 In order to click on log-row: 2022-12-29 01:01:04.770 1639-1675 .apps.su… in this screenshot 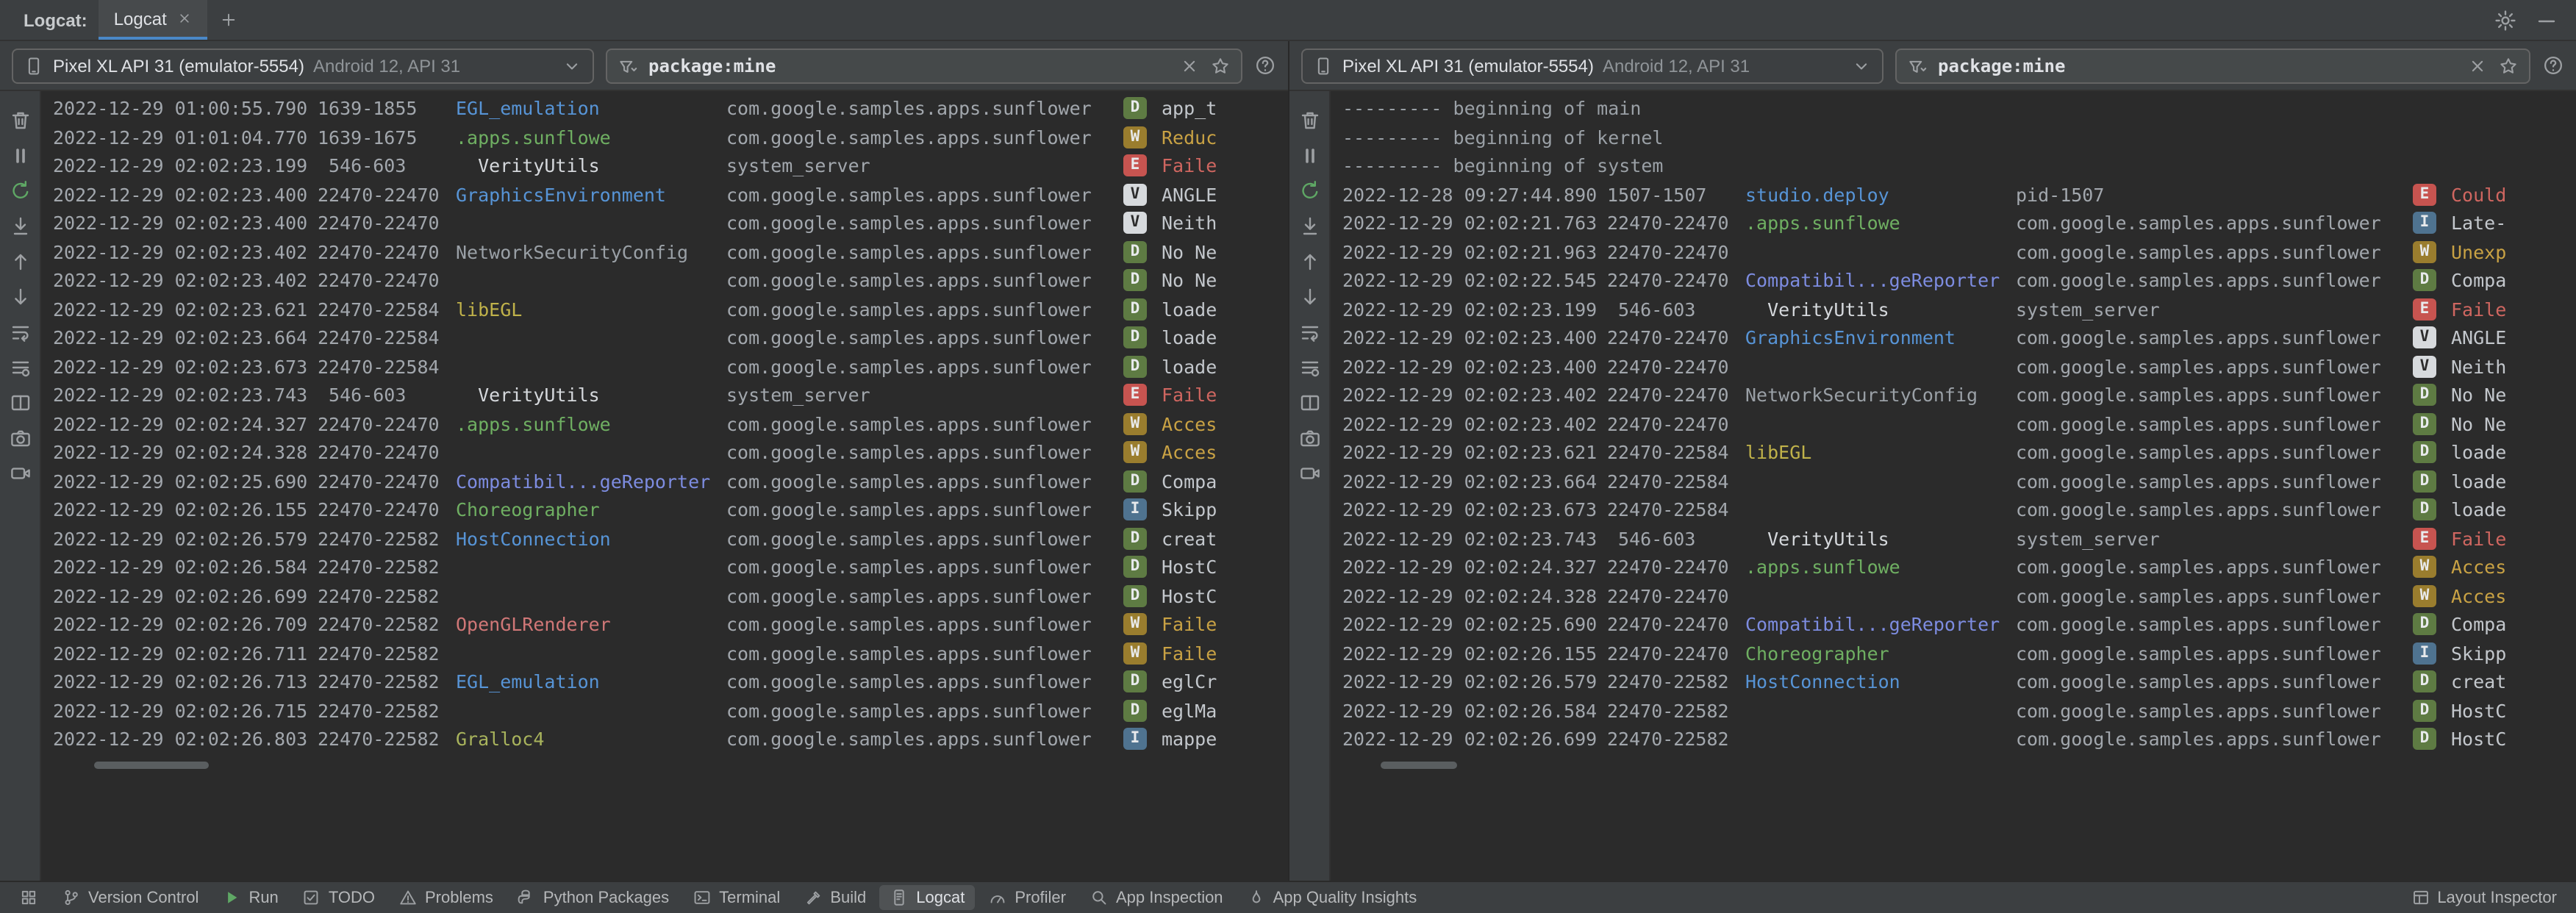, I will do `click(670, 137)`.